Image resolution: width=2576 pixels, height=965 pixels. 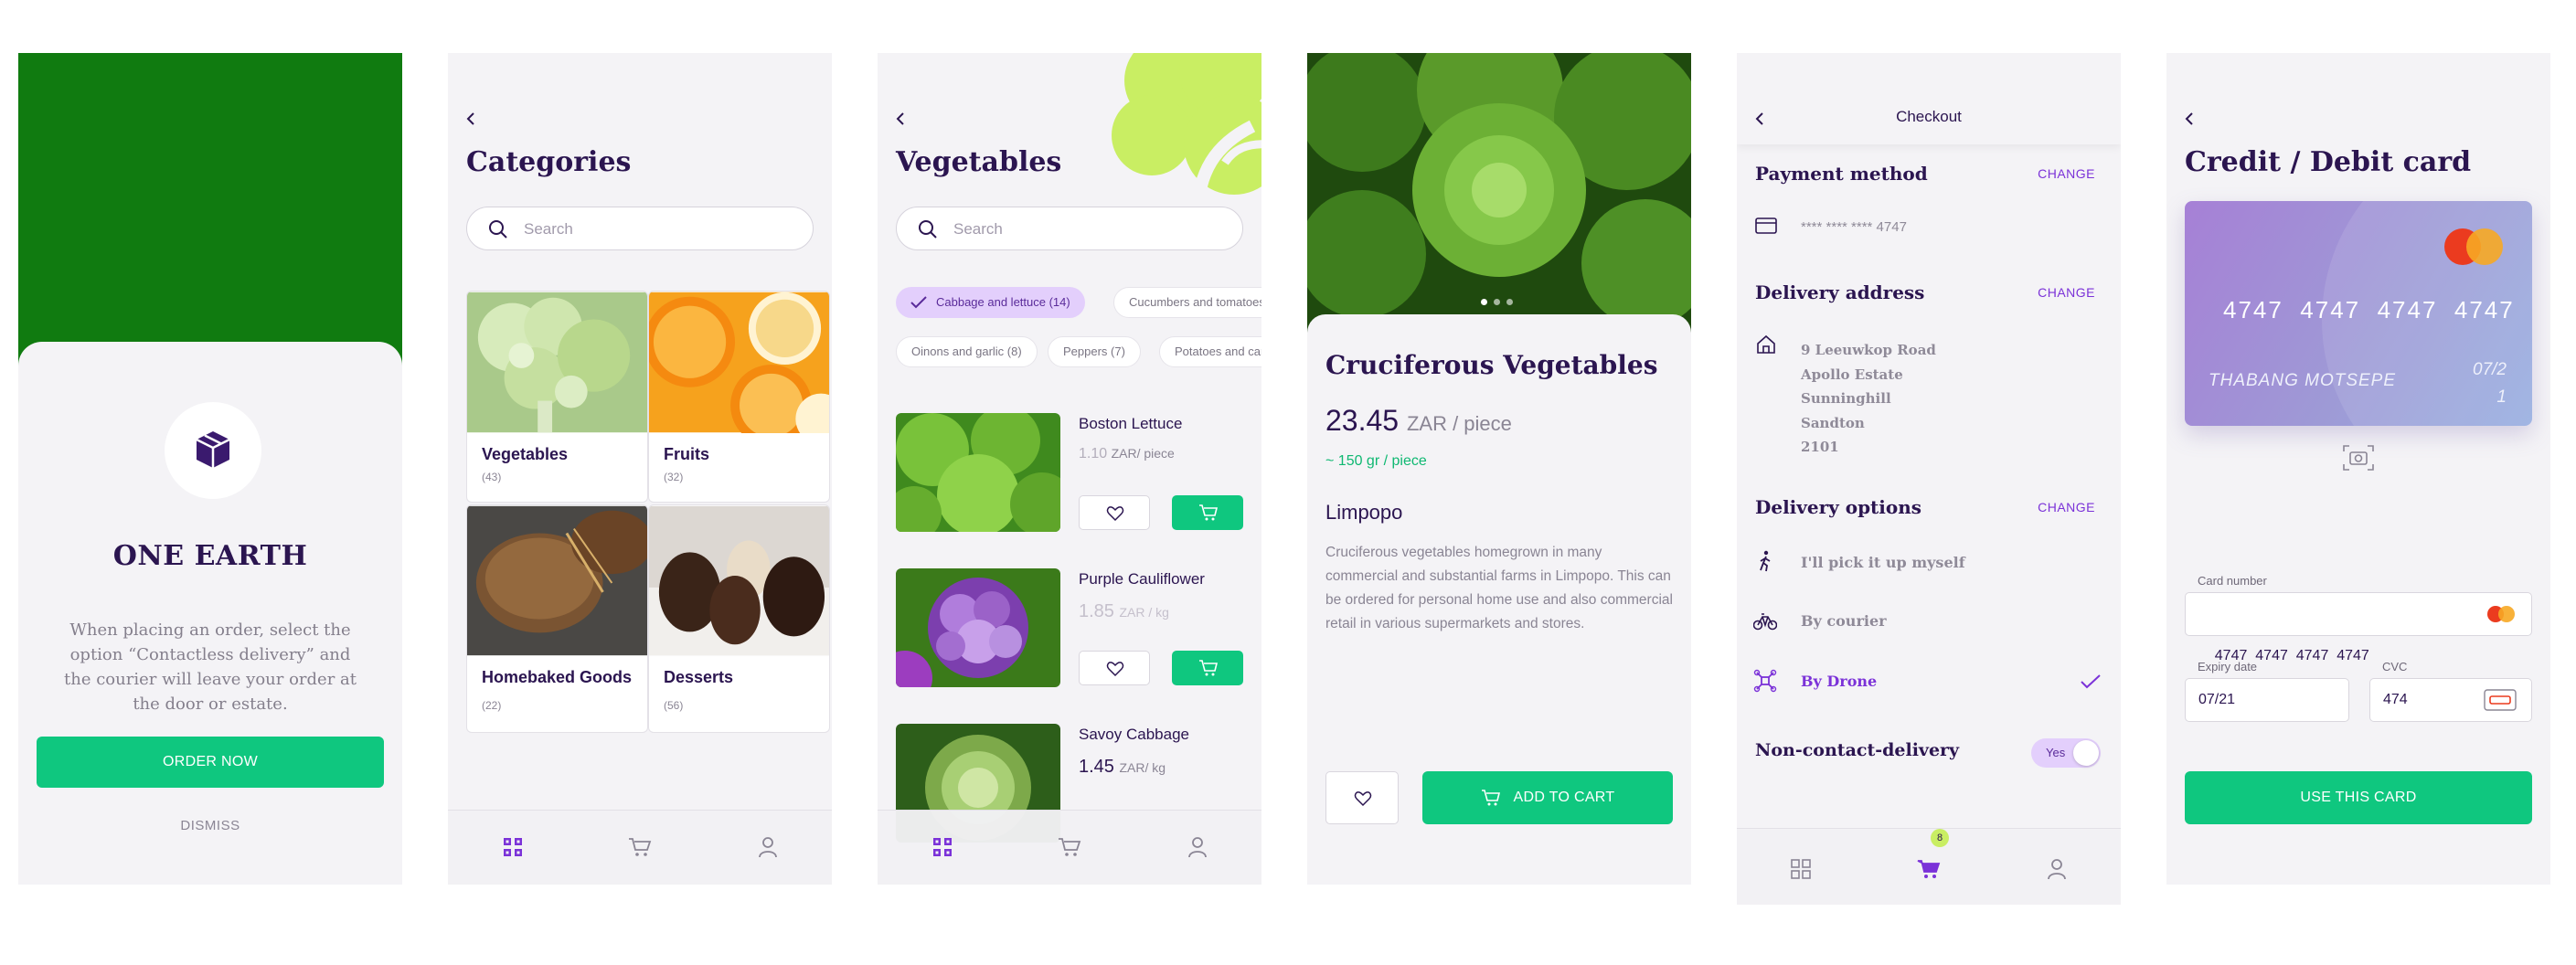 I want to click on category-card-homebaked: Homebaked Goods (22), so click(x=557, y=618).